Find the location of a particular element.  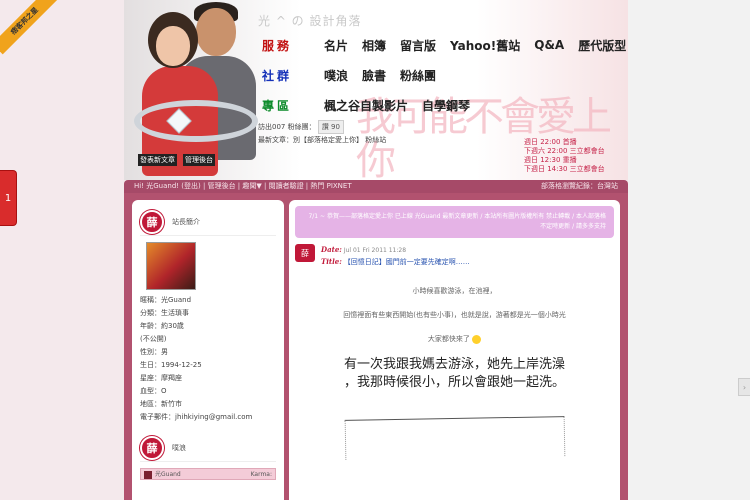

post-line-2: 回憶裡面有些東西開始(也有些小事)，也就是說，游著都是光一個小時光 is located at coordinates (454, 315).